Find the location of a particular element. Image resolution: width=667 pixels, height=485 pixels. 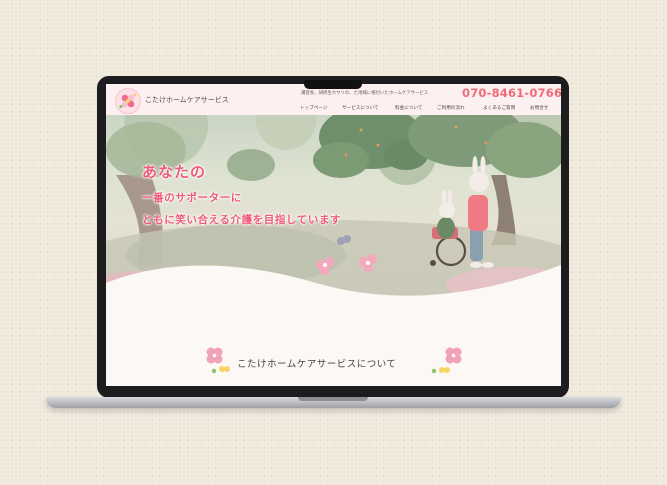

nav-item-pricing: 料金について is located at coordinates (408, 108).